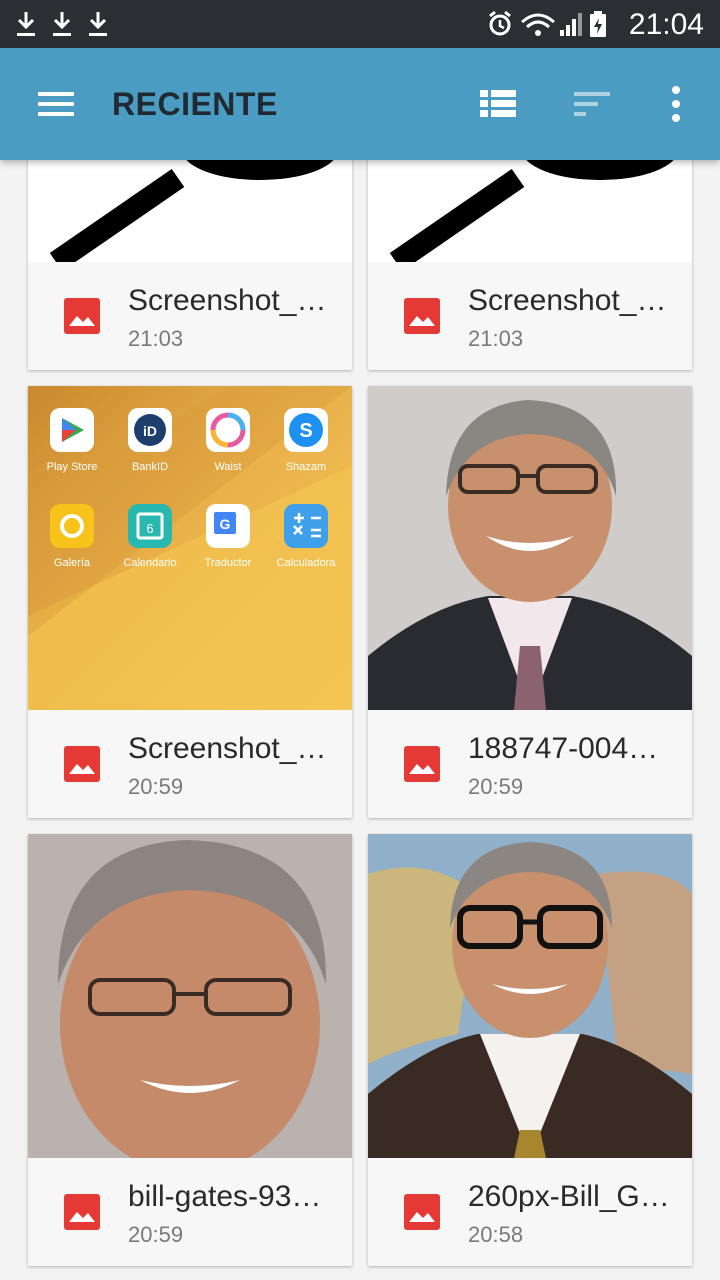 The height and width of the screenshot is (1280, 720). I want to click on svg-text: BankID, so click(150, 467).